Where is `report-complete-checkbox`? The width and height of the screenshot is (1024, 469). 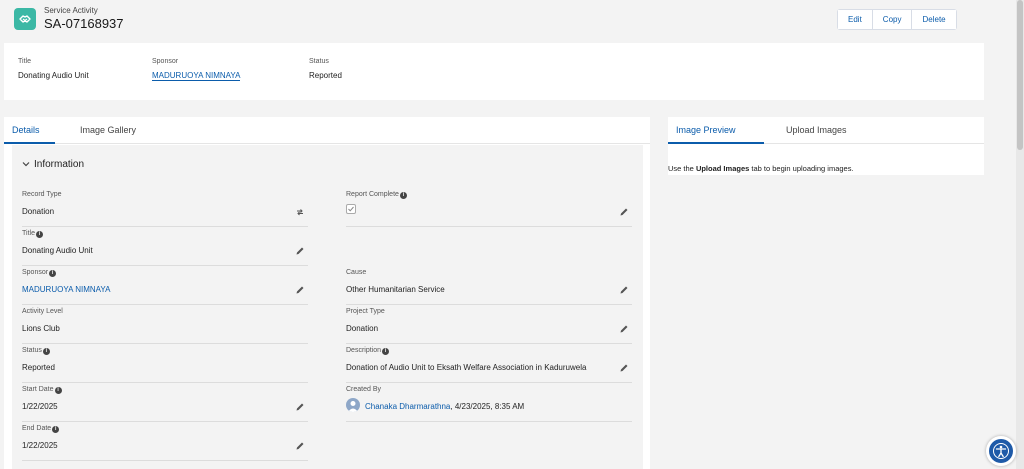
report-complete-checkbox is located at coordinates (351, 209).